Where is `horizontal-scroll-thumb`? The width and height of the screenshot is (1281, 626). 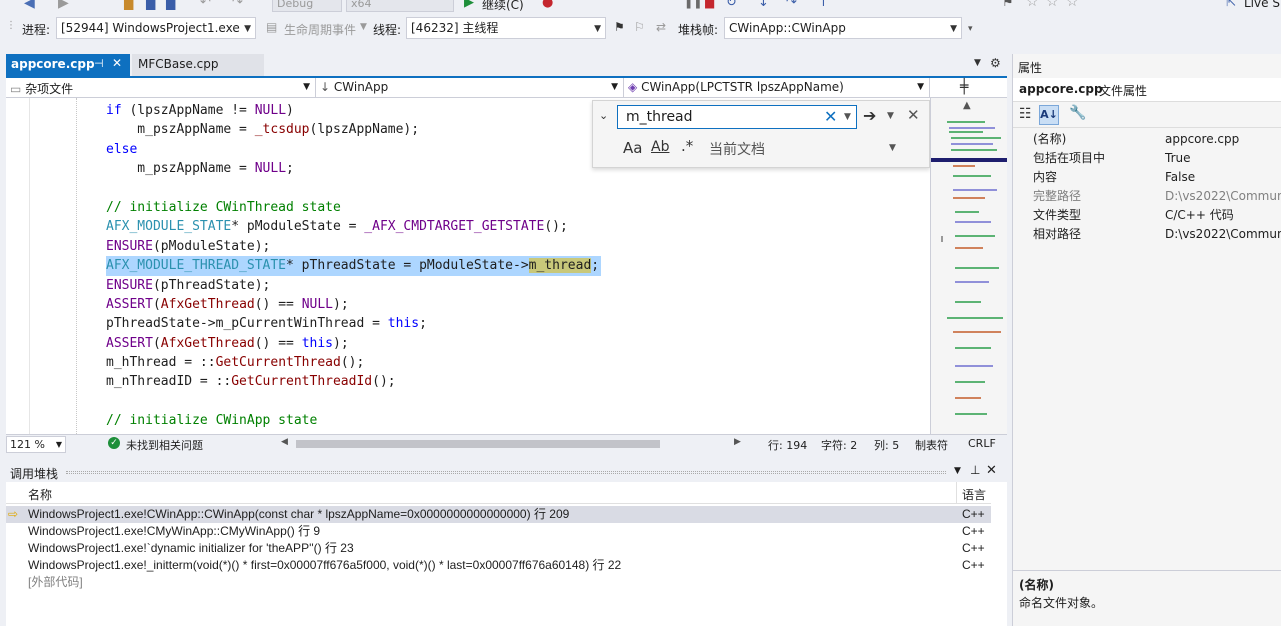 horizontal-scroll-thumb is located at coordinates (478, 444).